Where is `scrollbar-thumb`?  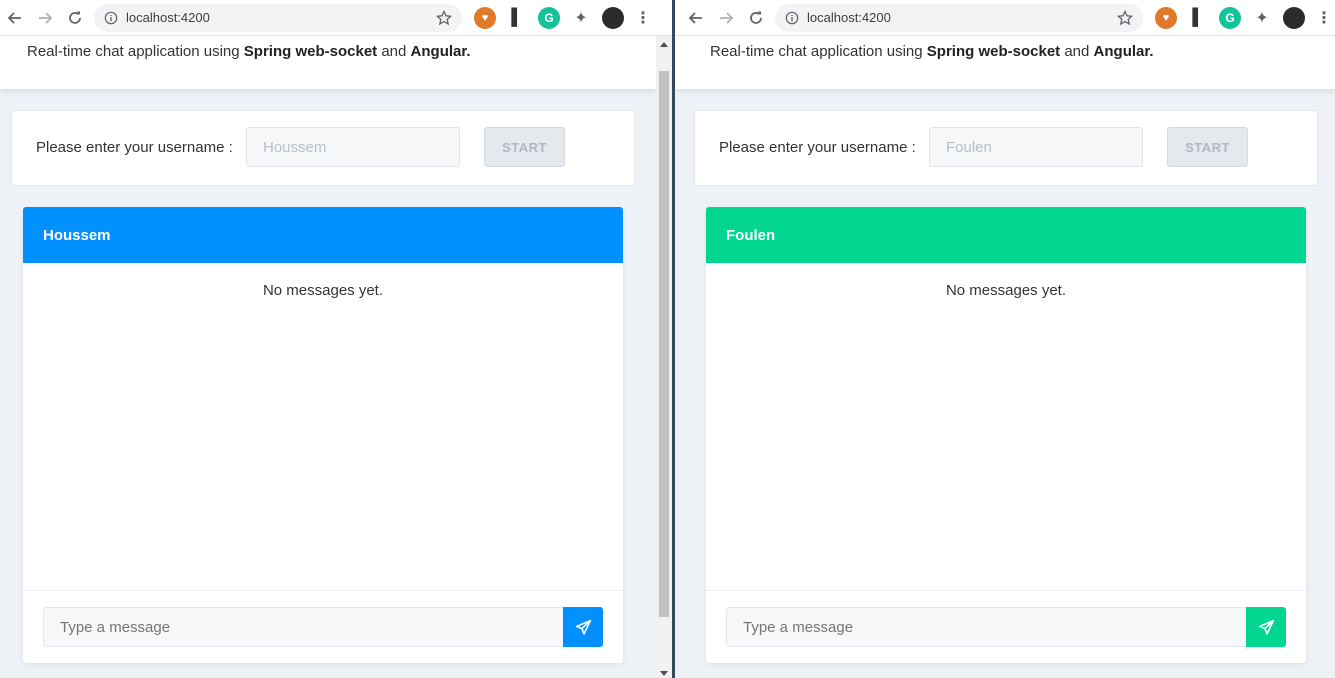 scrollbar-thumb is located at coordinates (664, 344).